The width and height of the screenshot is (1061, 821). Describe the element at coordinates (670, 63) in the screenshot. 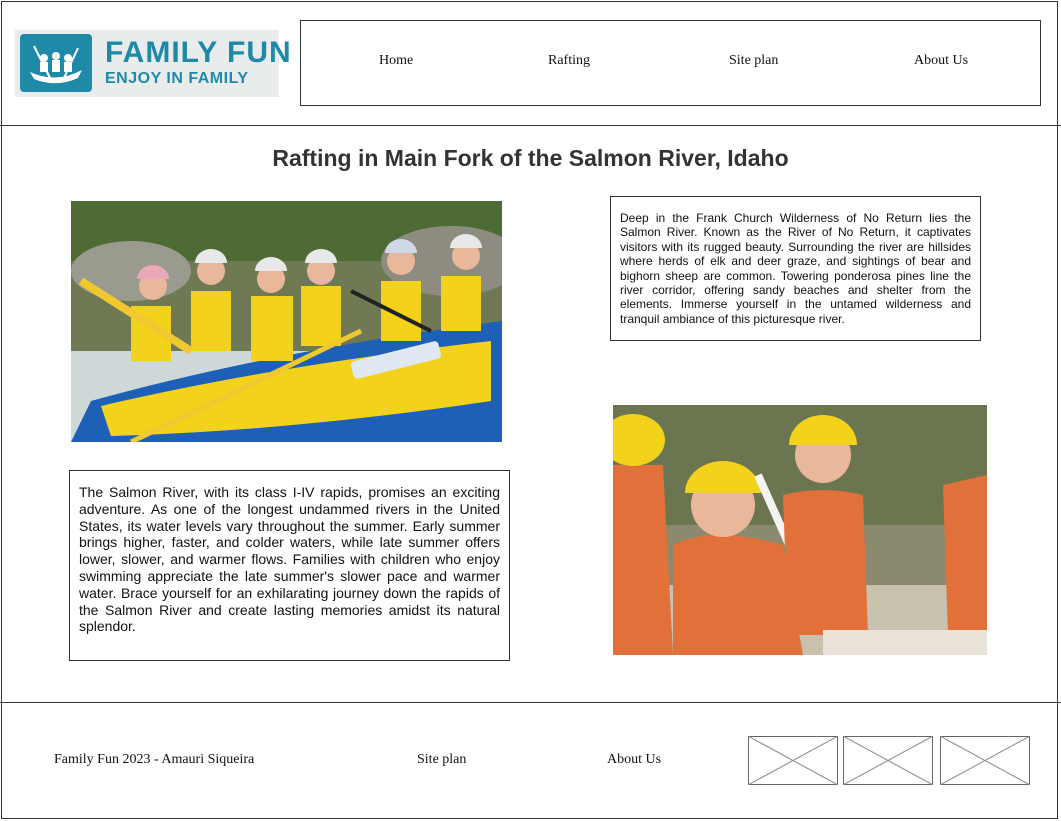

I see `main-nav: Home Rafting Site plan About Us` at that location.